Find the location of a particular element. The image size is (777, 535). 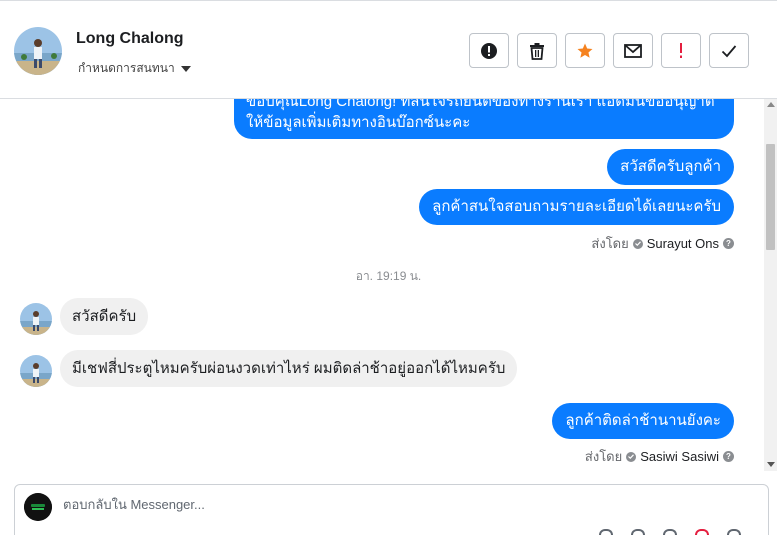

mark-important-button is located at coordinates (681, 50).